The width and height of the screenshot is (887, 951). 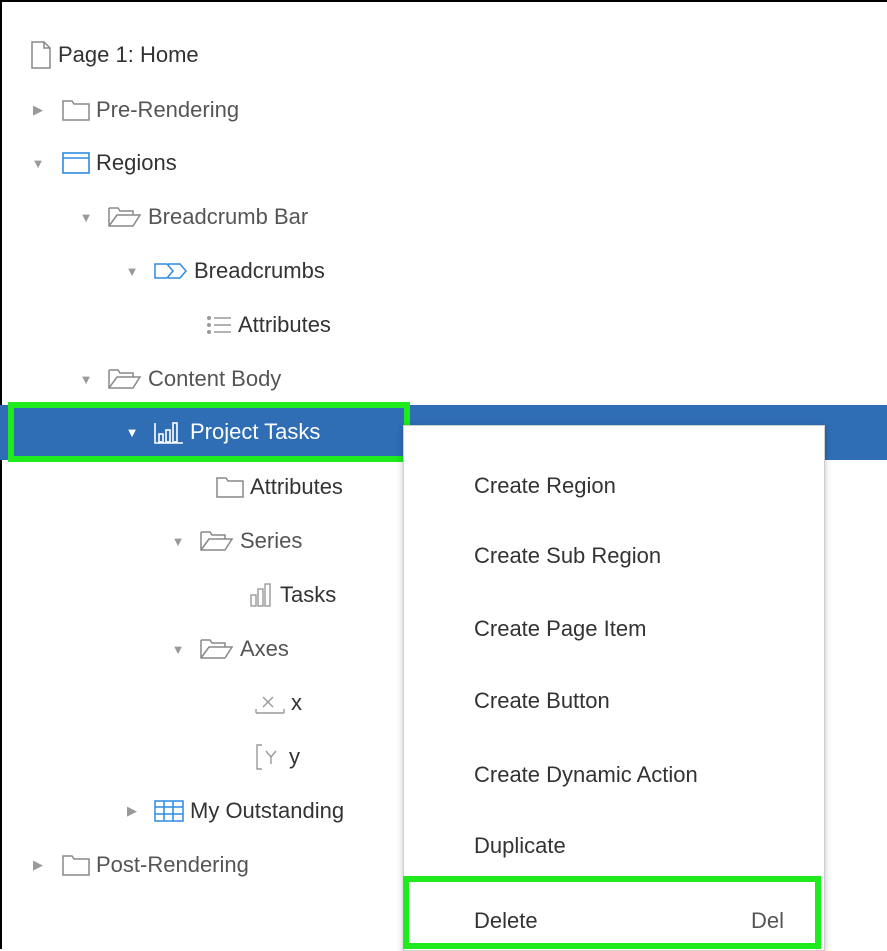 What do you see at coordinates (41, 55) in the screenshot?
I see `page-icon` at bounding box center [41, 55].